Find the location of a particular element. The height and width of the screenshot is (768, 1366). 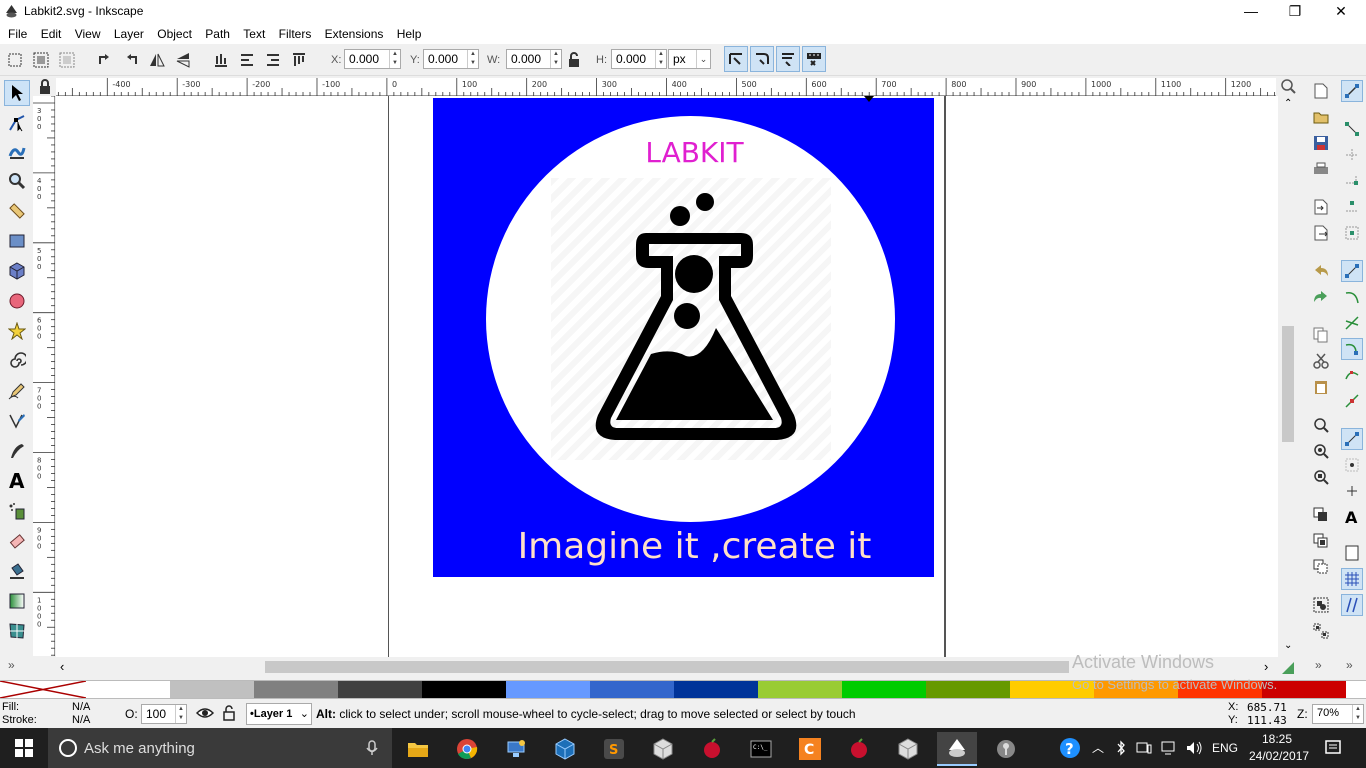

w-input: 0.000 ▲ ▼ is located at coordinates (534, 59).